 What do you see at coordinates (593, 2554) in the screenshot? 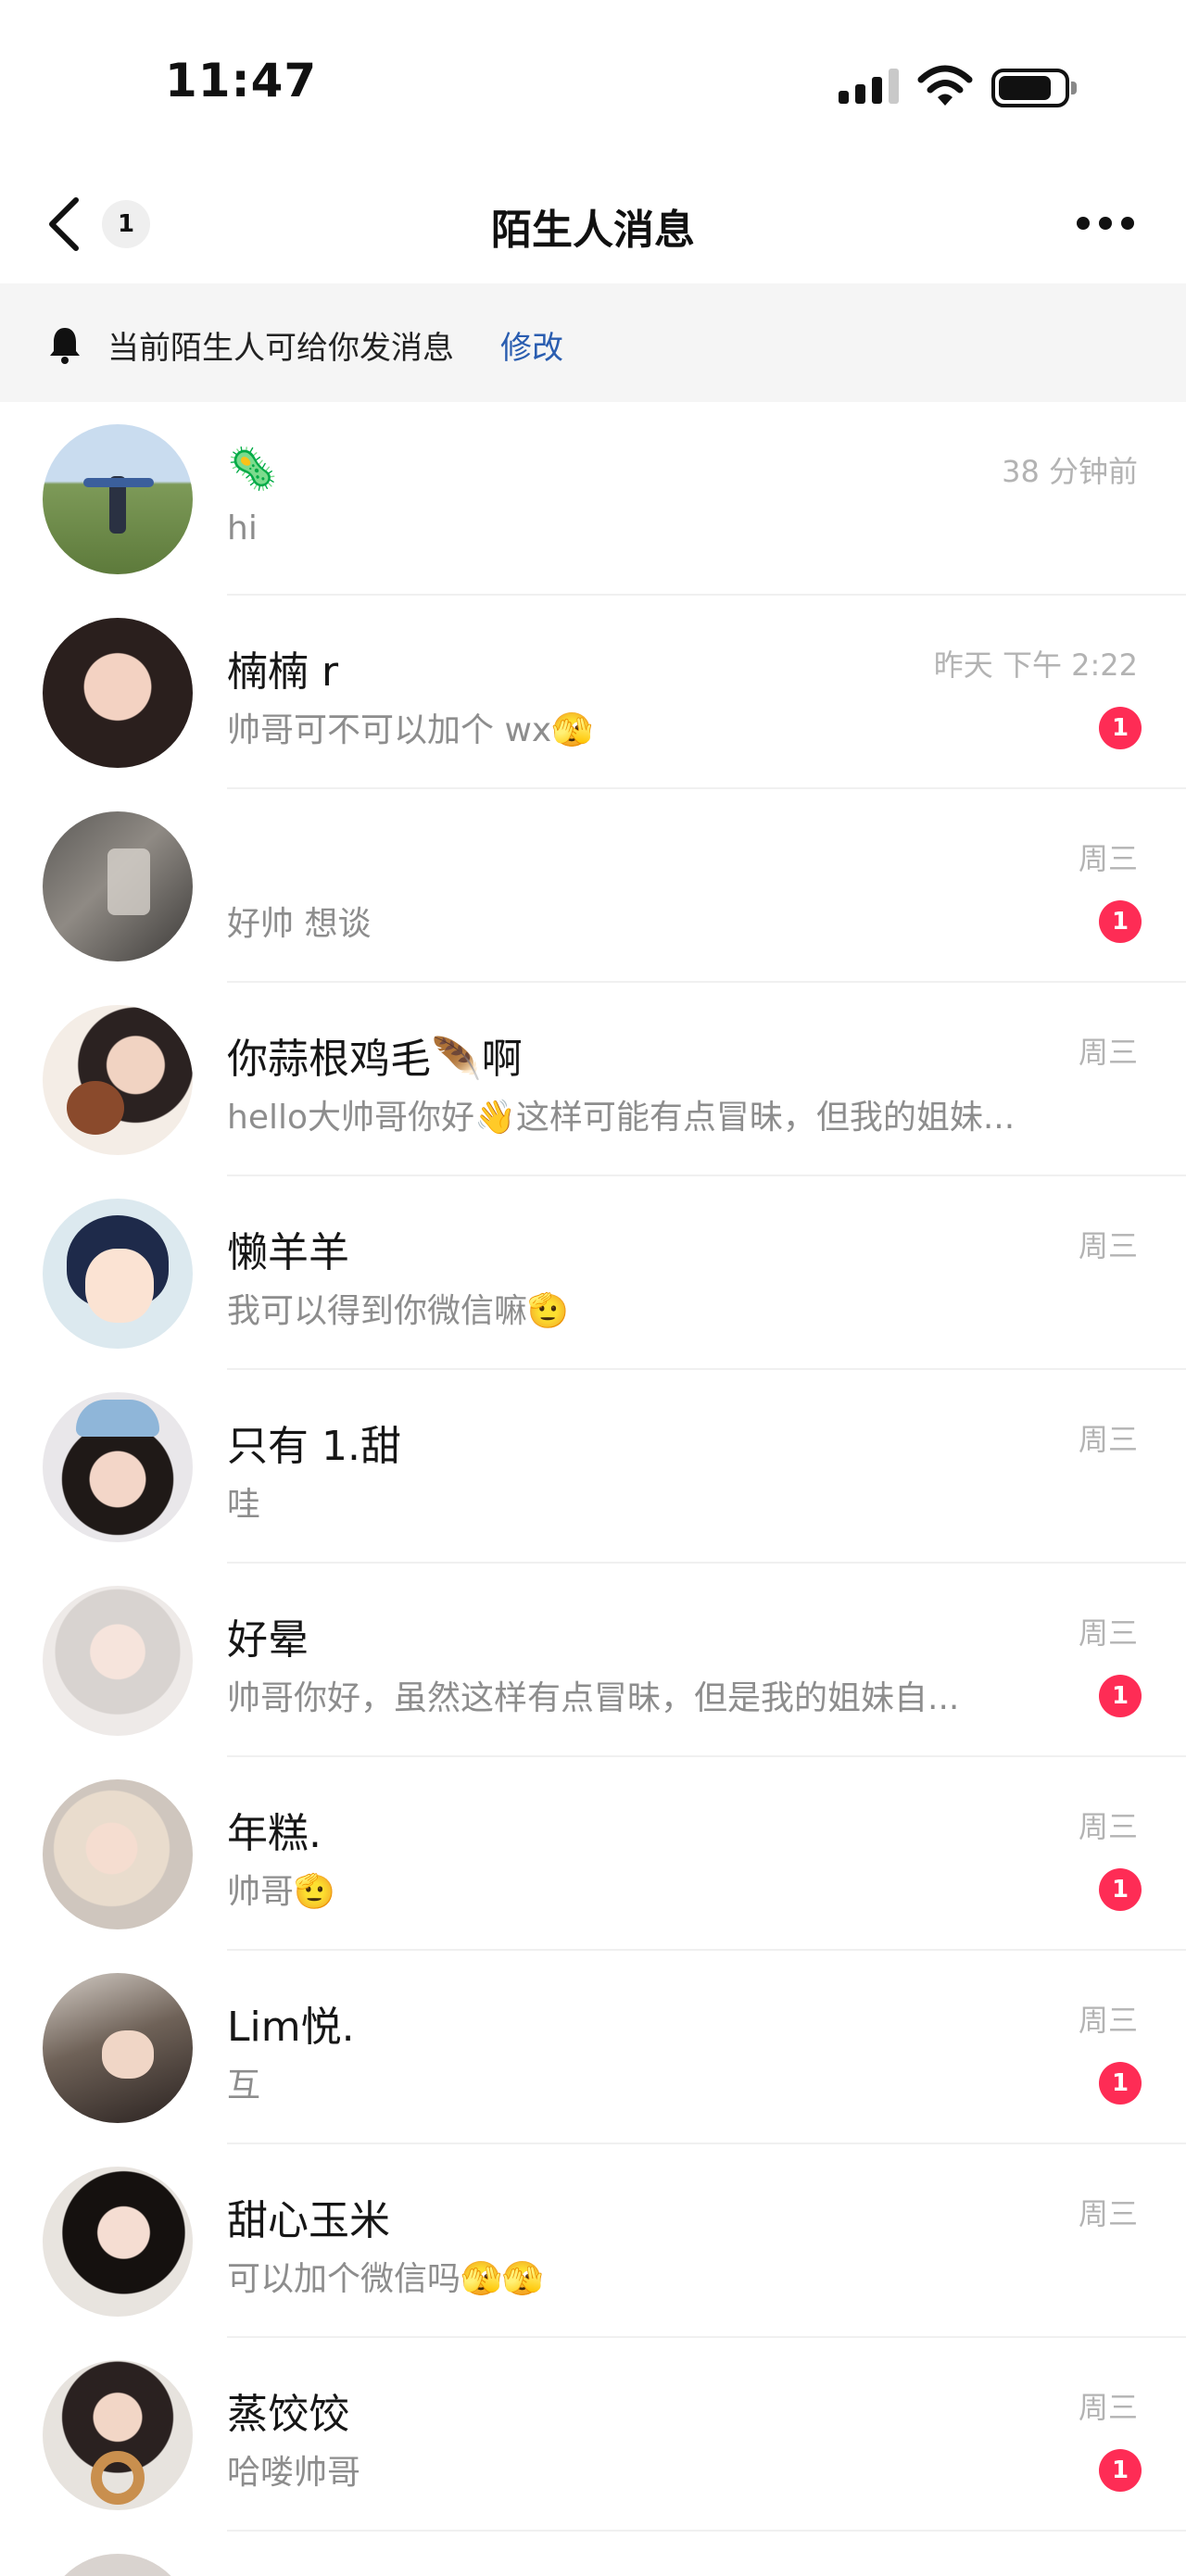
I see `message-row` at bounding box center [593, 2554].